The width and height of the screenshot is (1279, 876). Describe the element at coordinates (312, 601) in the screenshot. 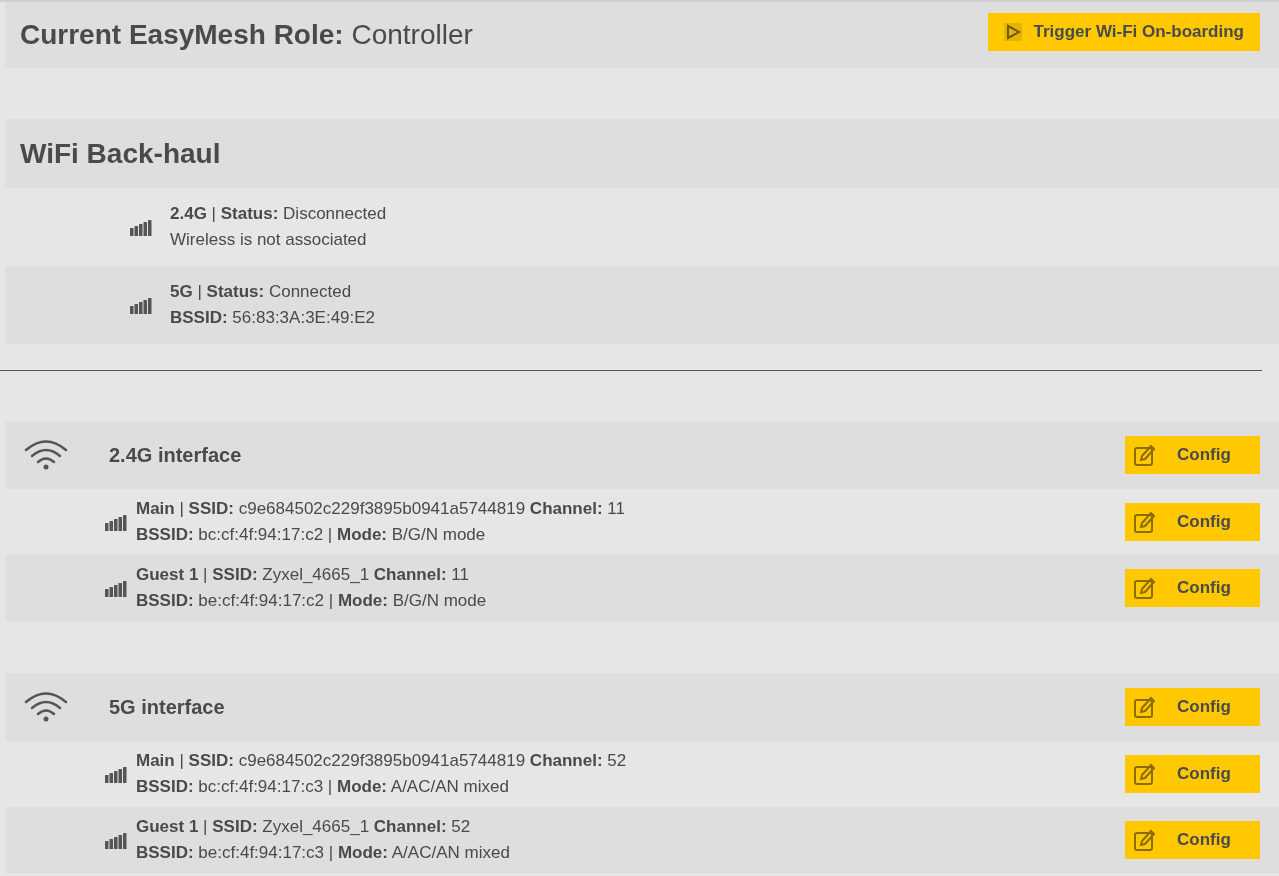

I see `bssid-text: BSSID: be:cf:4f:94:17:c2 | Mode: B/G/N mode` at that location.